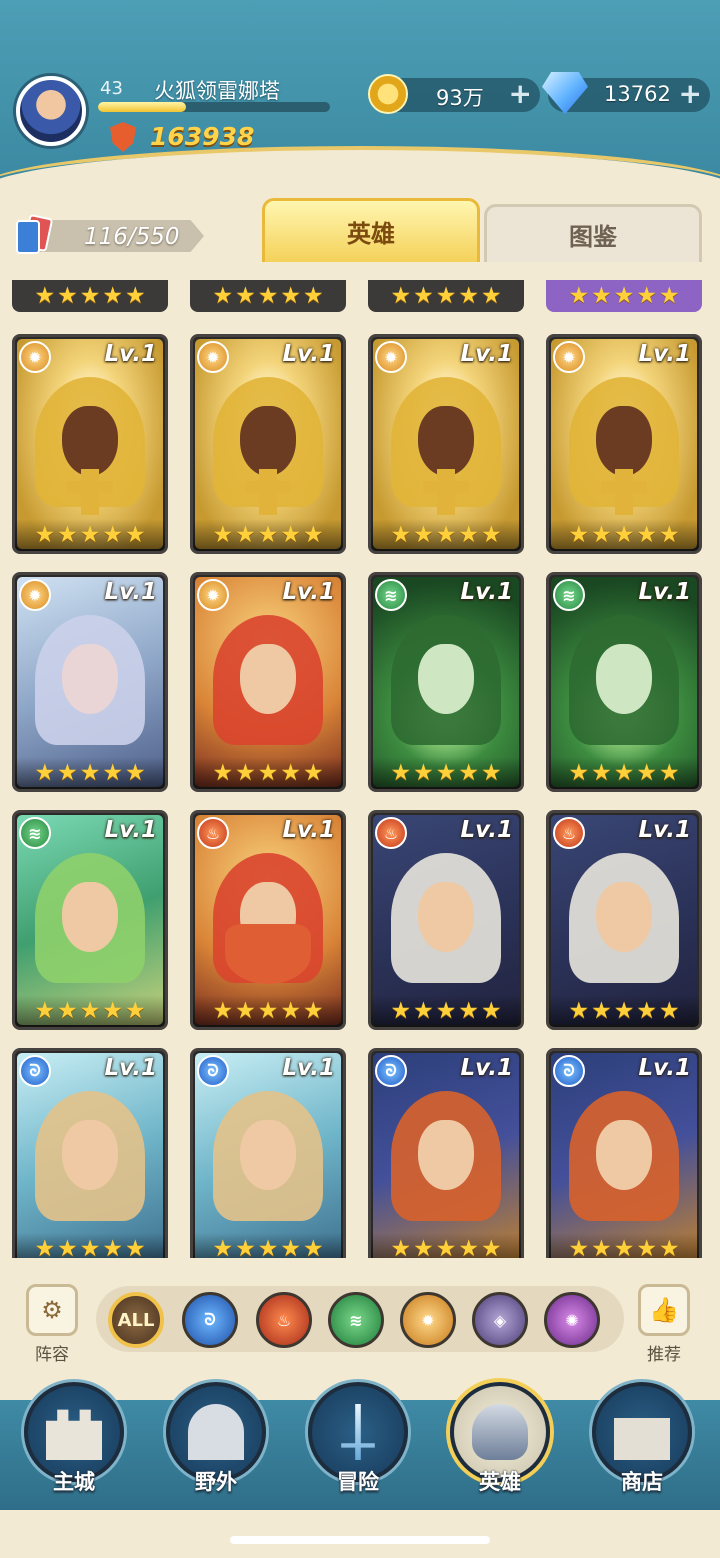 The image size is (720, 1558). I want to click on filter-light-icon: ✹, so click(428, 1320).